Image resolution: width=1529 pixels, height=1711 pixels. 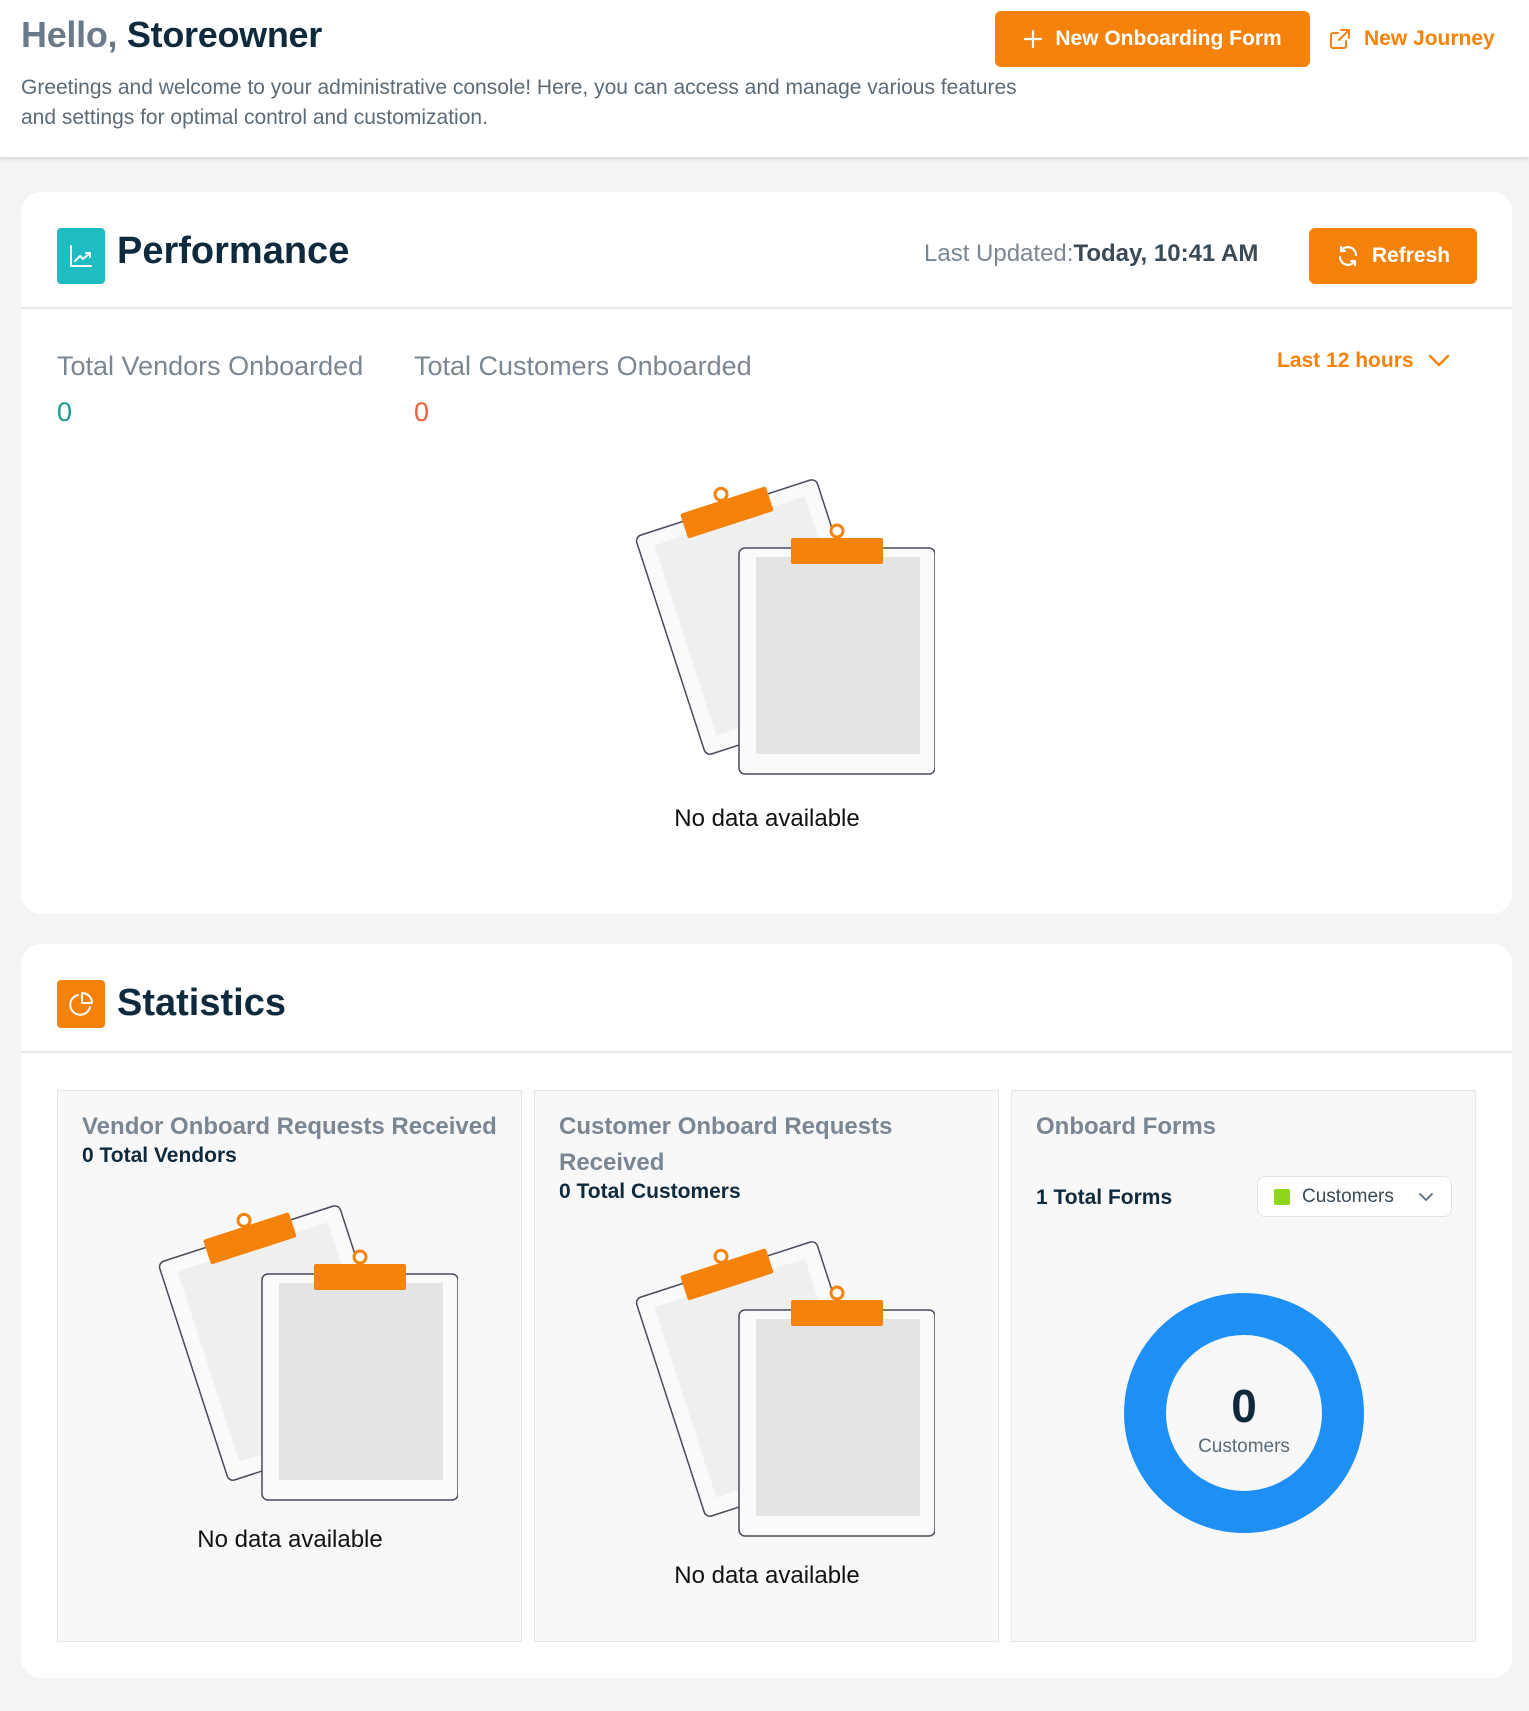 What do you see at coordinates (289, 1126) in the screenshot?
I see `vendor-requests-title: Vendor Onboard Requests Received` at bounding box center [289, 1126].